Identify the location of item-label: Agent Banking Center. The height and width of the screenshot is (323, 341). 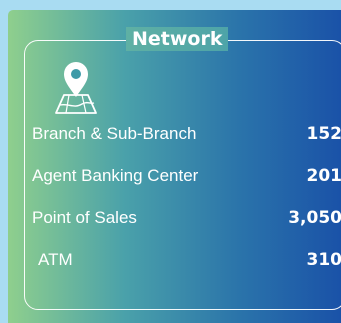
(115, 175).